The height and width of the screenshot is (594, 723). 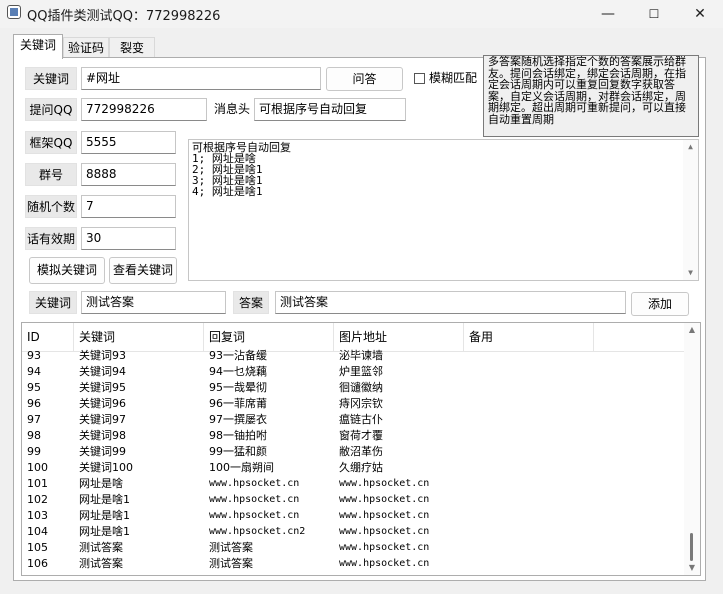 I want to click on table-cell: 99一猛和颜, so click(x=238, y=451).